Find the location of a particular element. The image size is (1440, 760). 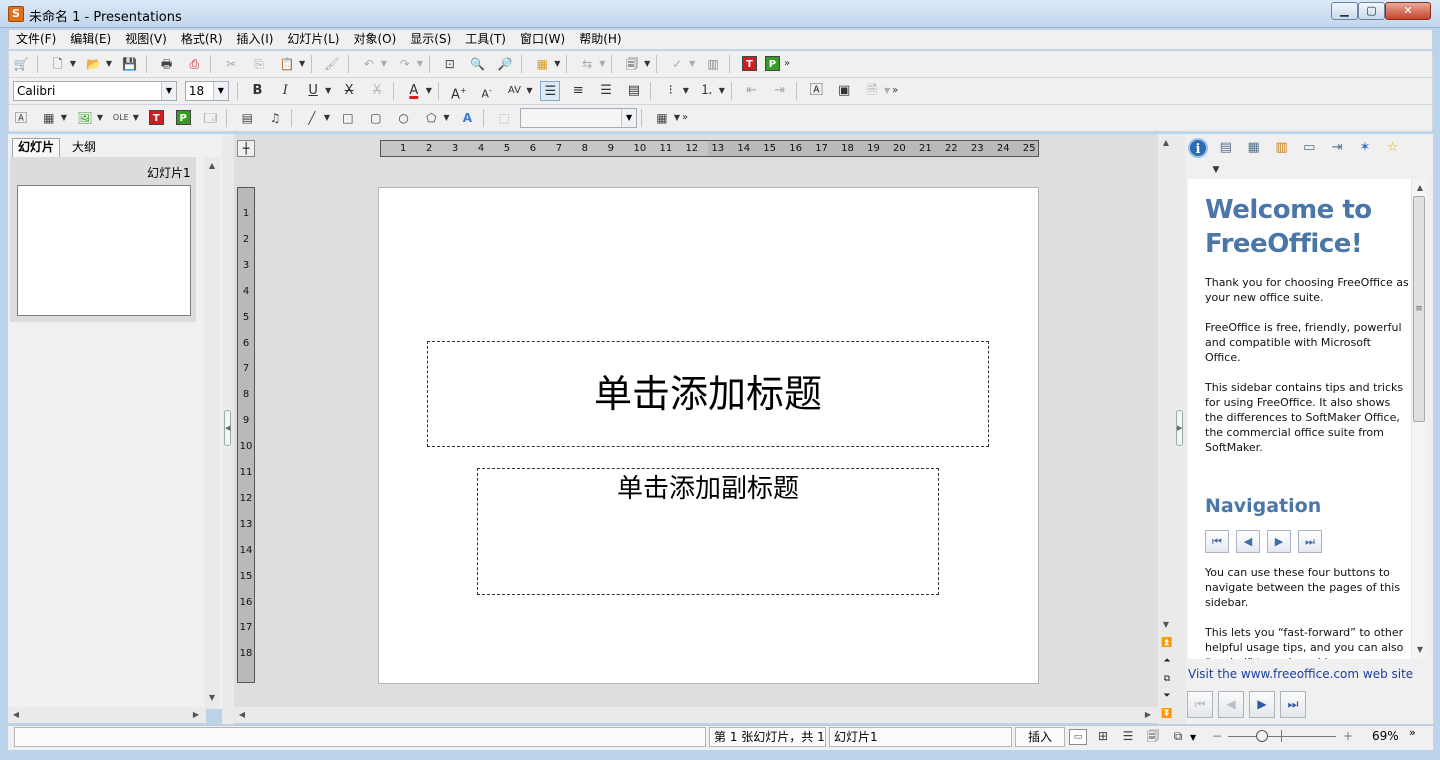

zoom-out-icon: 🔎 is located at coordinates (505, 64).